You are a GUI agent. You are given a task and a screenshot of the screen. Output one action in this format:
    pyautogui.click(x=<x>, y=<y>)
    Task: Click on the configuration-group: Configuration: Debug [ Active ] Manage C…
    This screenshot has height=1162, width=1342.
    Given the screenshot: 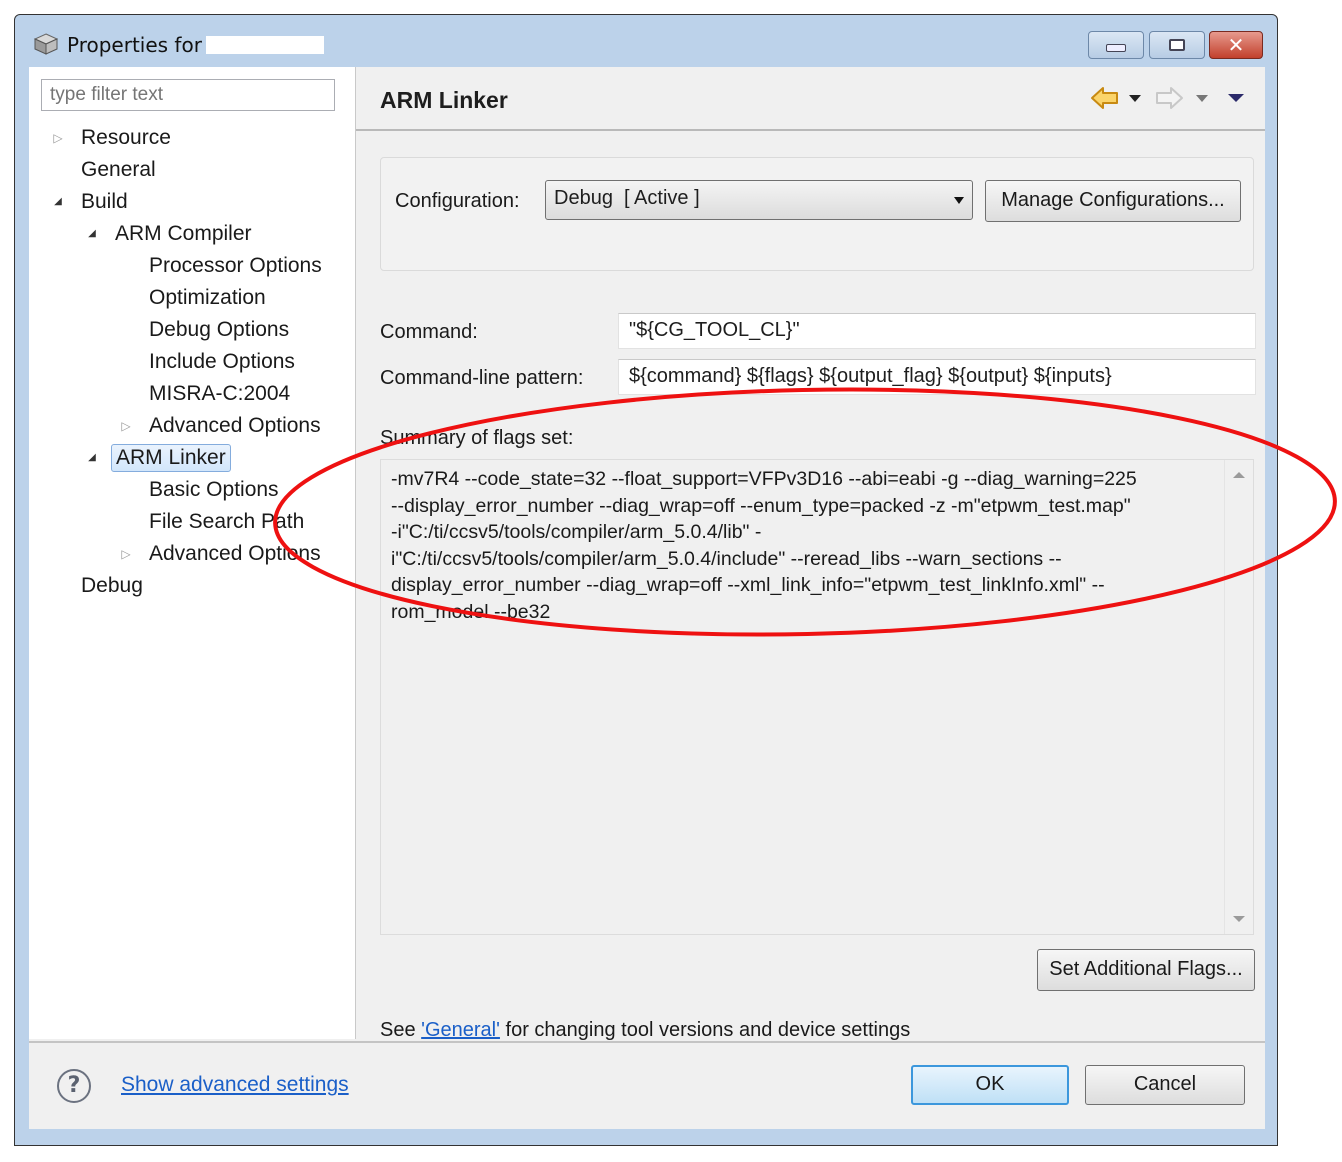 What is the action you would take?
    pyautogui.click(x=817, y=214)
    